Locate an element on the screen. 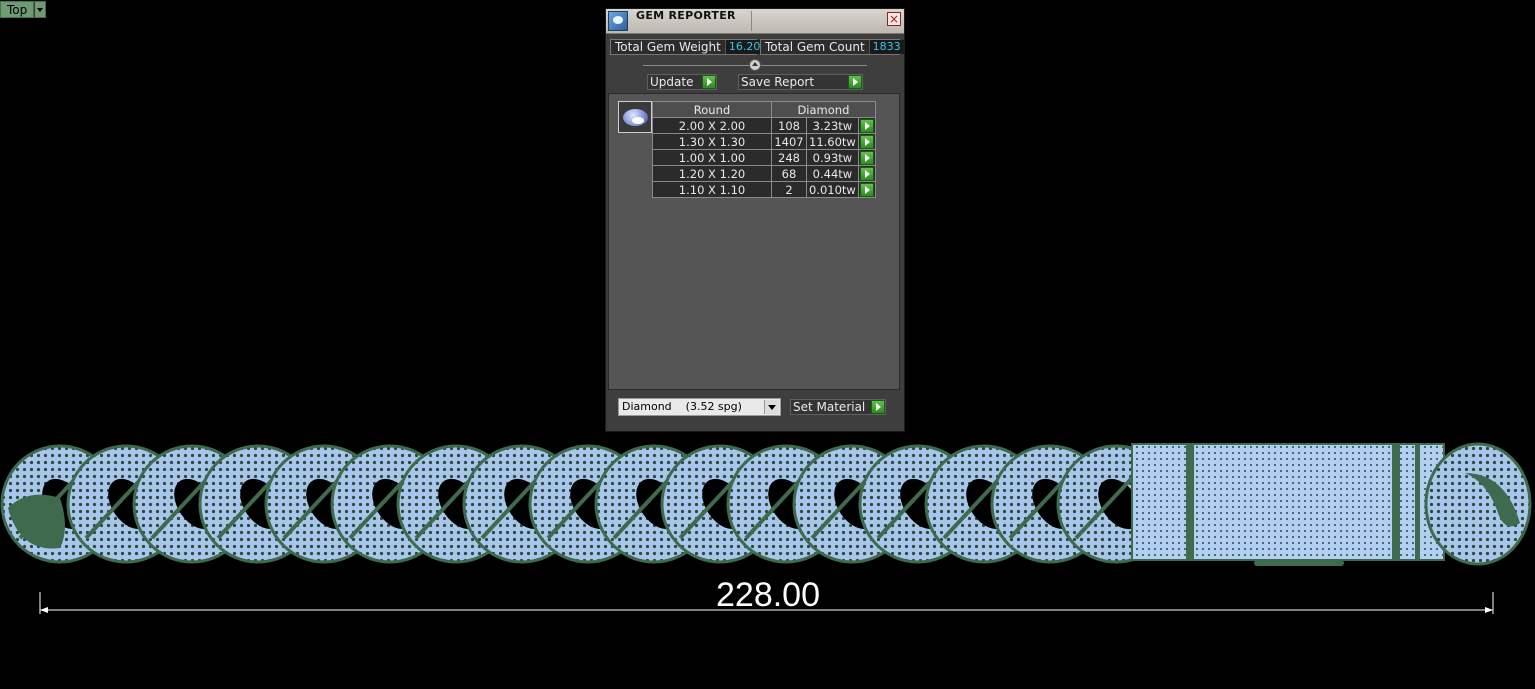 This screenshot has height=689, width=1535. update-button: Update is located at coordinates (682, 82).